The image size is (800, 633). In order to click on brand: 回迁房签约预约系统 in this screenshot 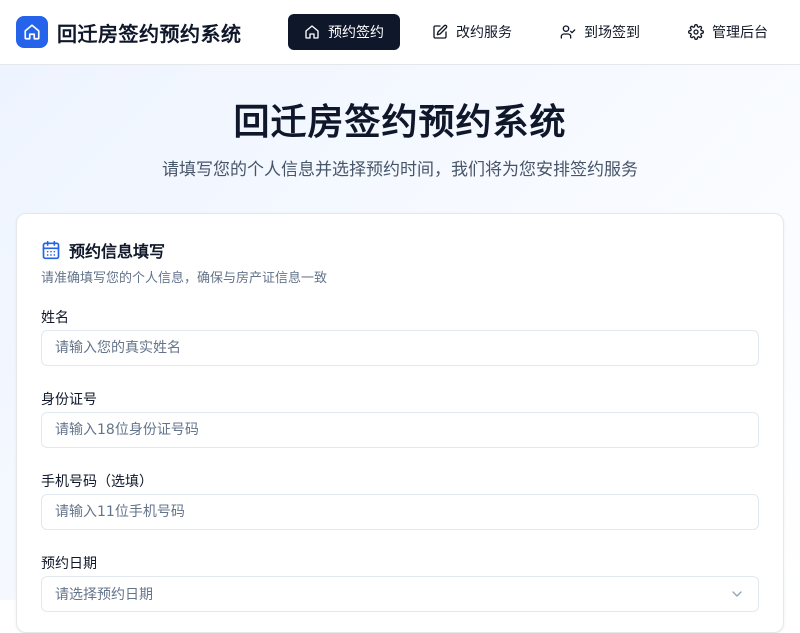, I will do `click(129, 32)`.